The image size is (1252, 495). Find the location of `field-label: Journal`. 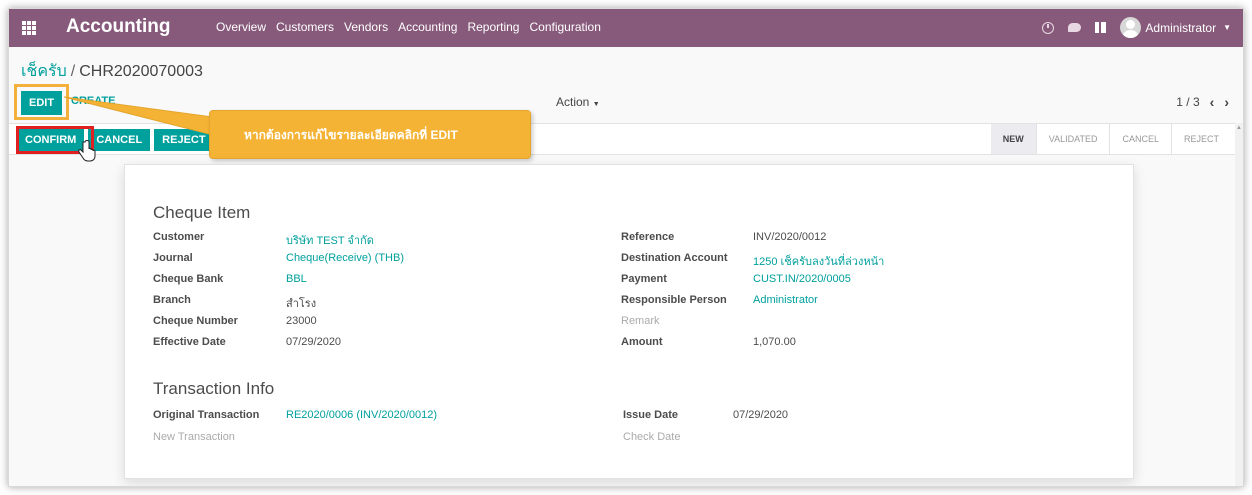

field-label: Journal is located at coordinates (173, 258).